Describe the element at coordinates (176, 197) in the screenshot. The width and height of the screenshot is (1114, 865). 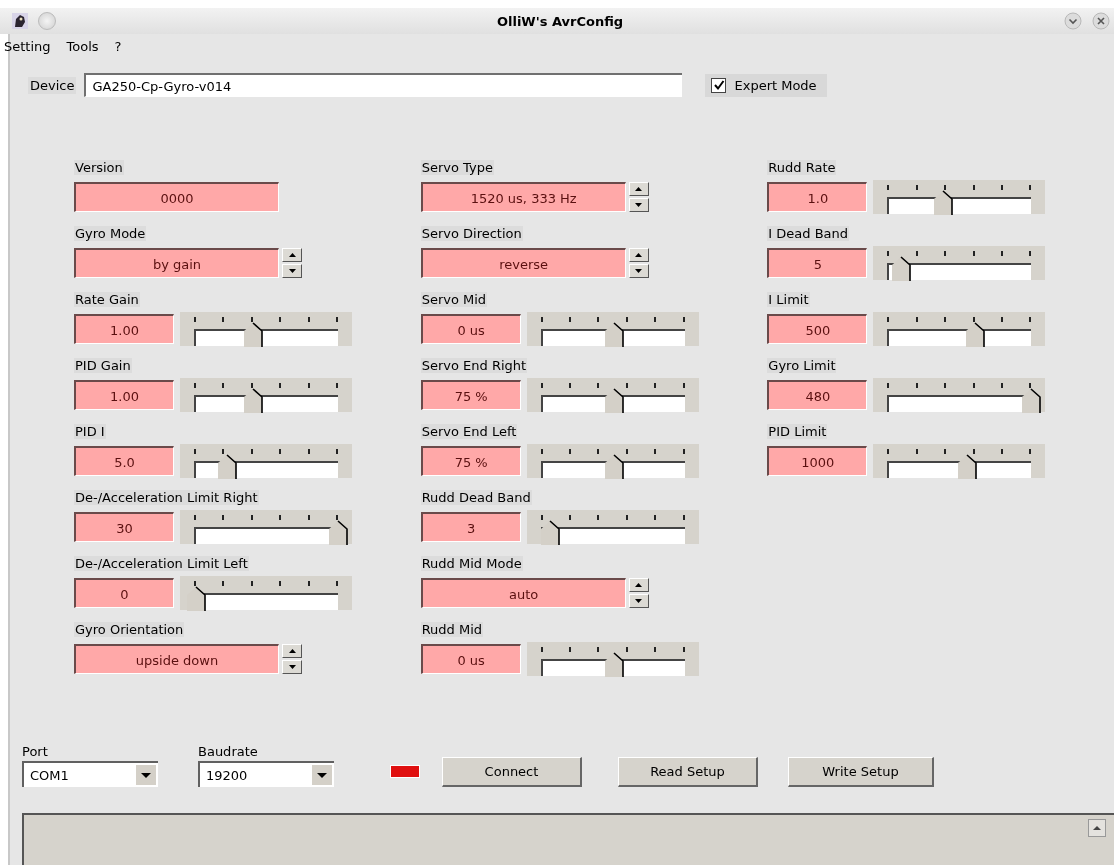
I see `value-field: 0000` at that location.